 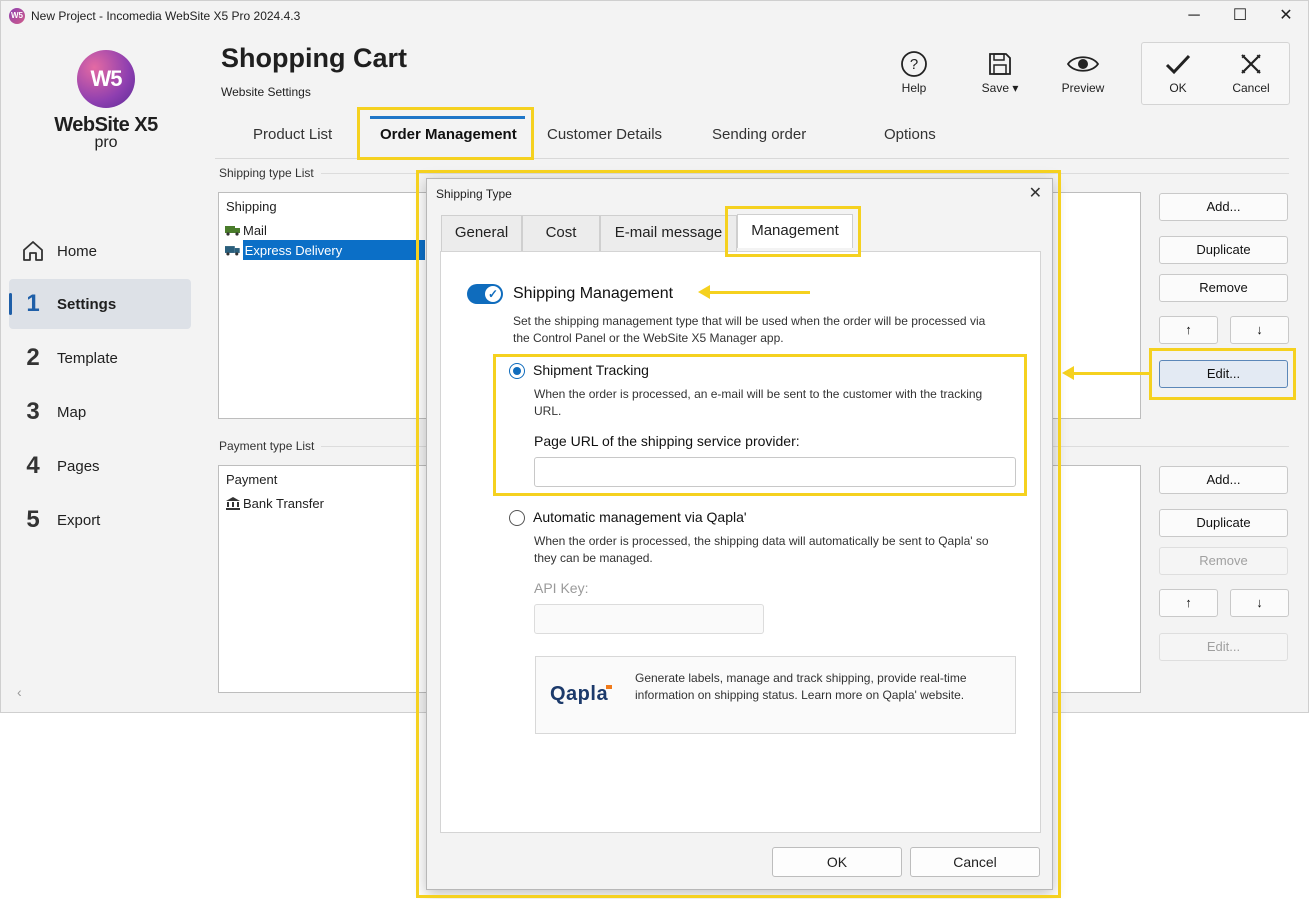 I want to click on list-item-label-selected: Express Delivery, so click(x=333, y=250).